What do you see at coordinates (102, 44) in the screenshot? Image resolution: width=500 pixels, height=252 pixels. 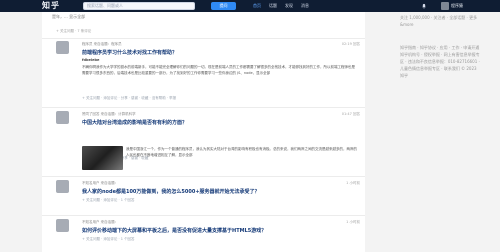 I see `item-meta: 程序员 来自话题：程序员` at bounding box center [102, 44].